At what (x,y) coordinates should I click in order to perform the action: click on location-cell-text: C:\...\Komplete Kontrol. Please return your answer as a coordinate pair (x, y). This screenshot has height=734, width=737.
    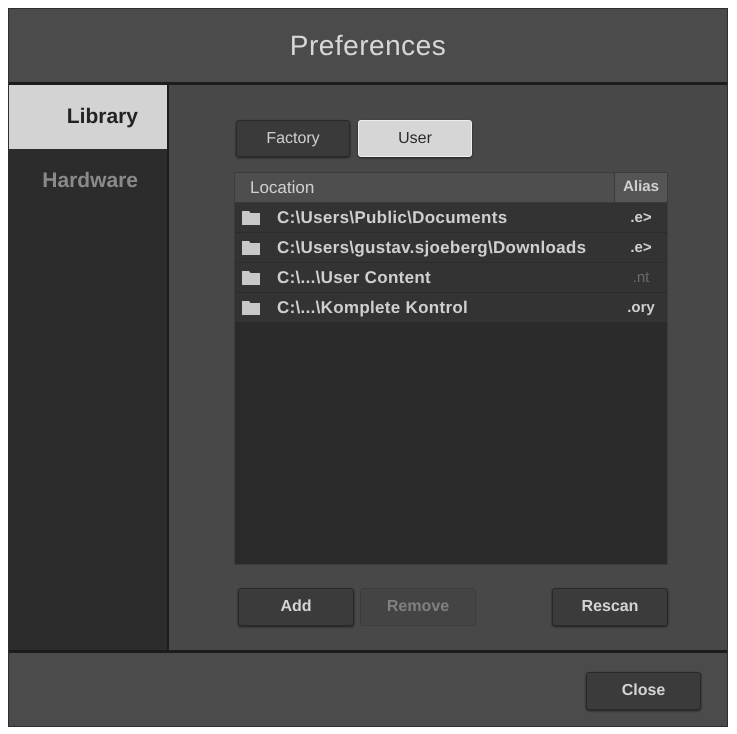
    Looking at the image, I should click on (373, 308).